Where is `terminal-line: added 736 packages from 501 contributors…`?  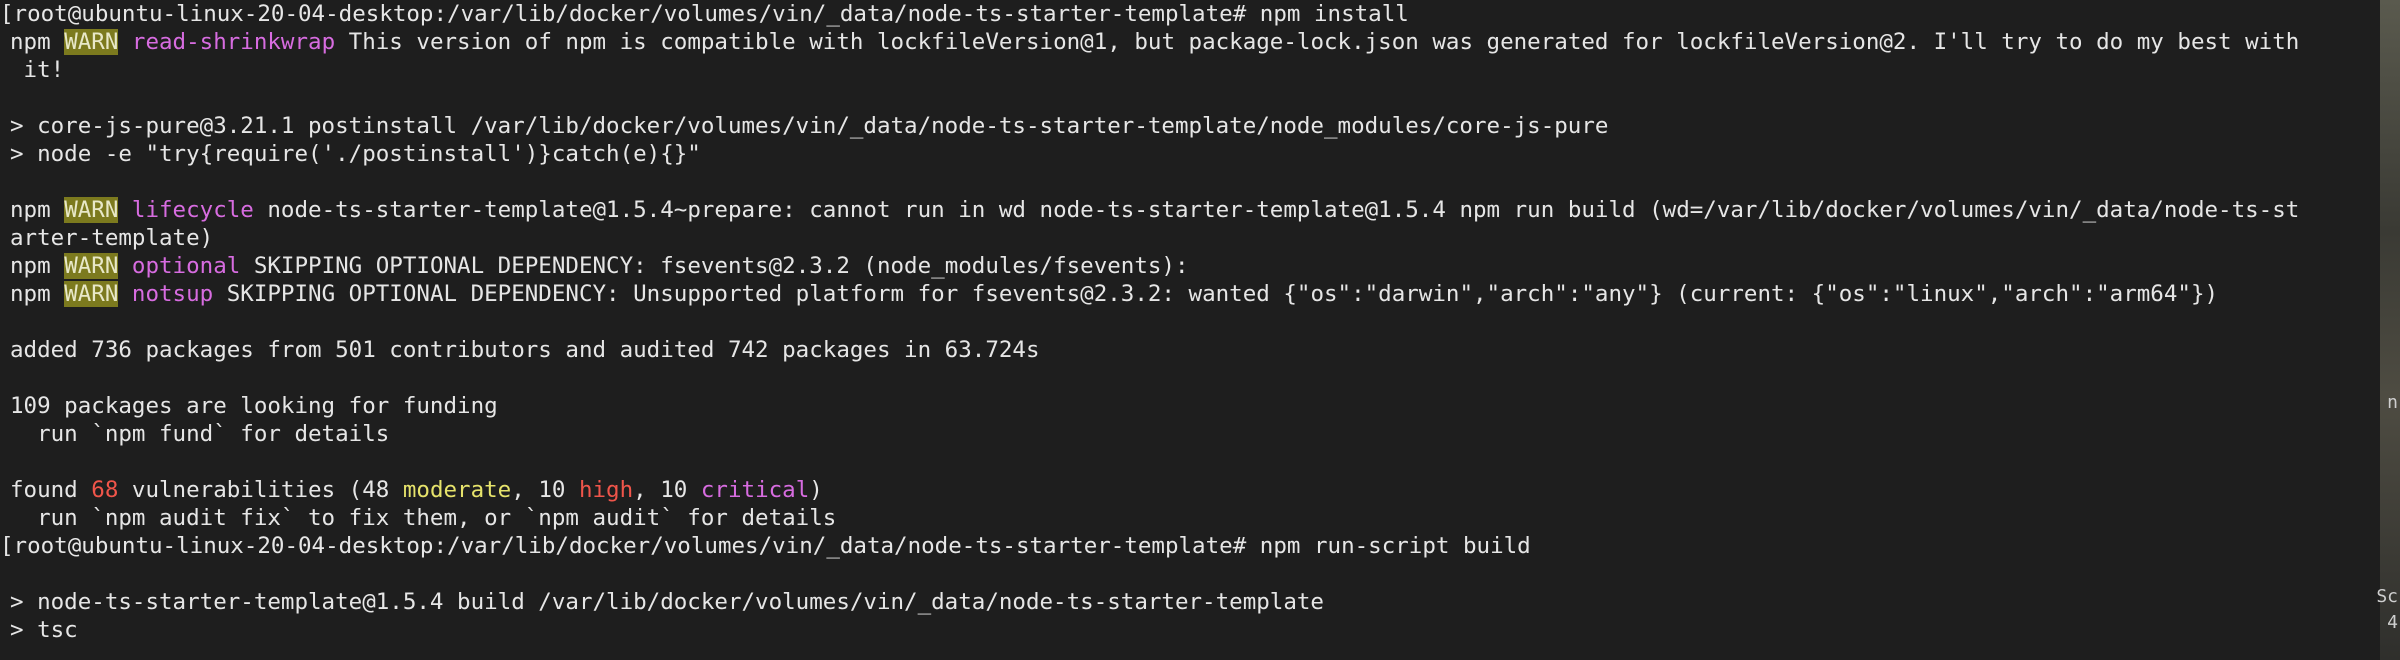
terminal-line: added 736 packages from 501 contributors… is located at coordinates (525, 350).